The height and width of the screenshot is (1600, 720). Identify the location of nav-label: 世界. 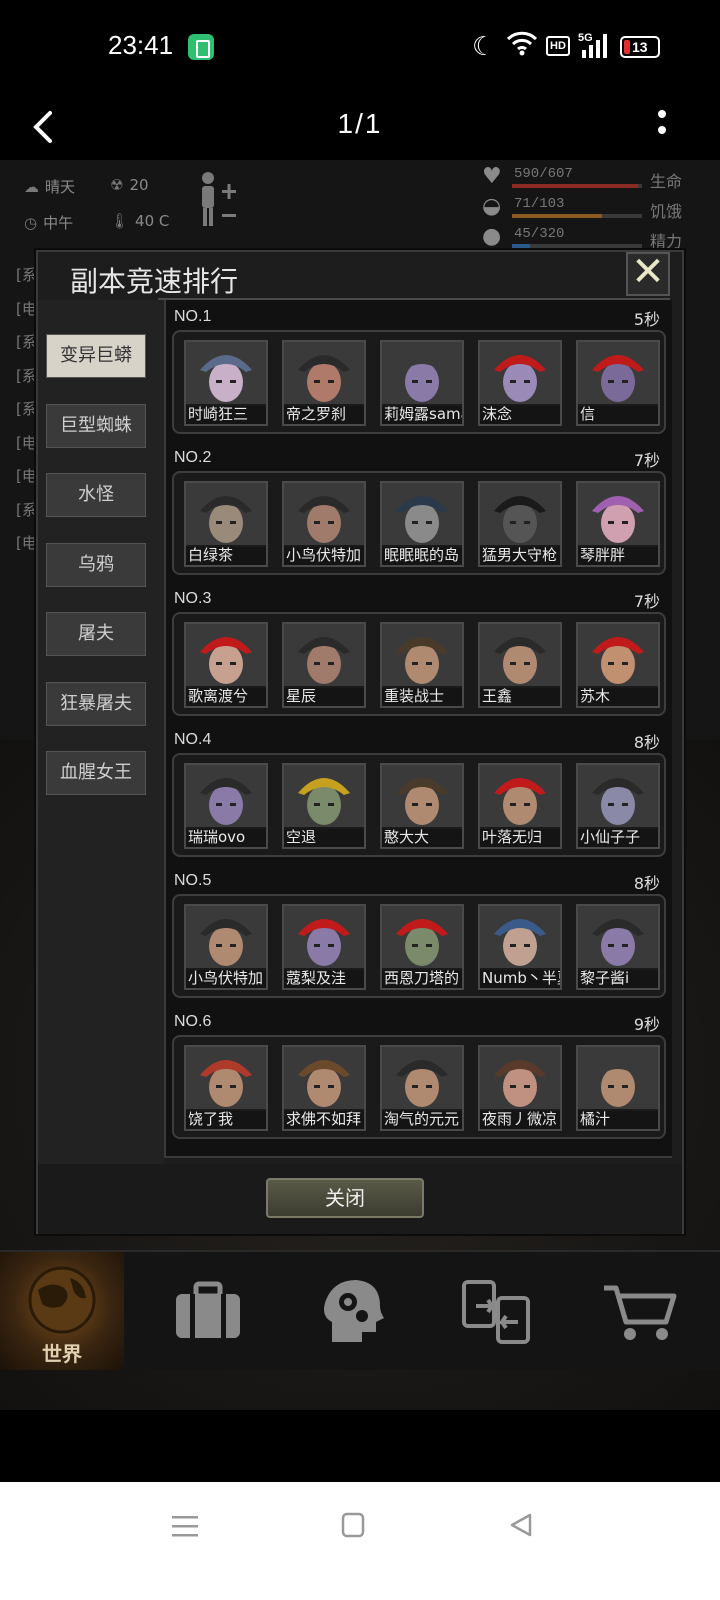
(62, 1354).